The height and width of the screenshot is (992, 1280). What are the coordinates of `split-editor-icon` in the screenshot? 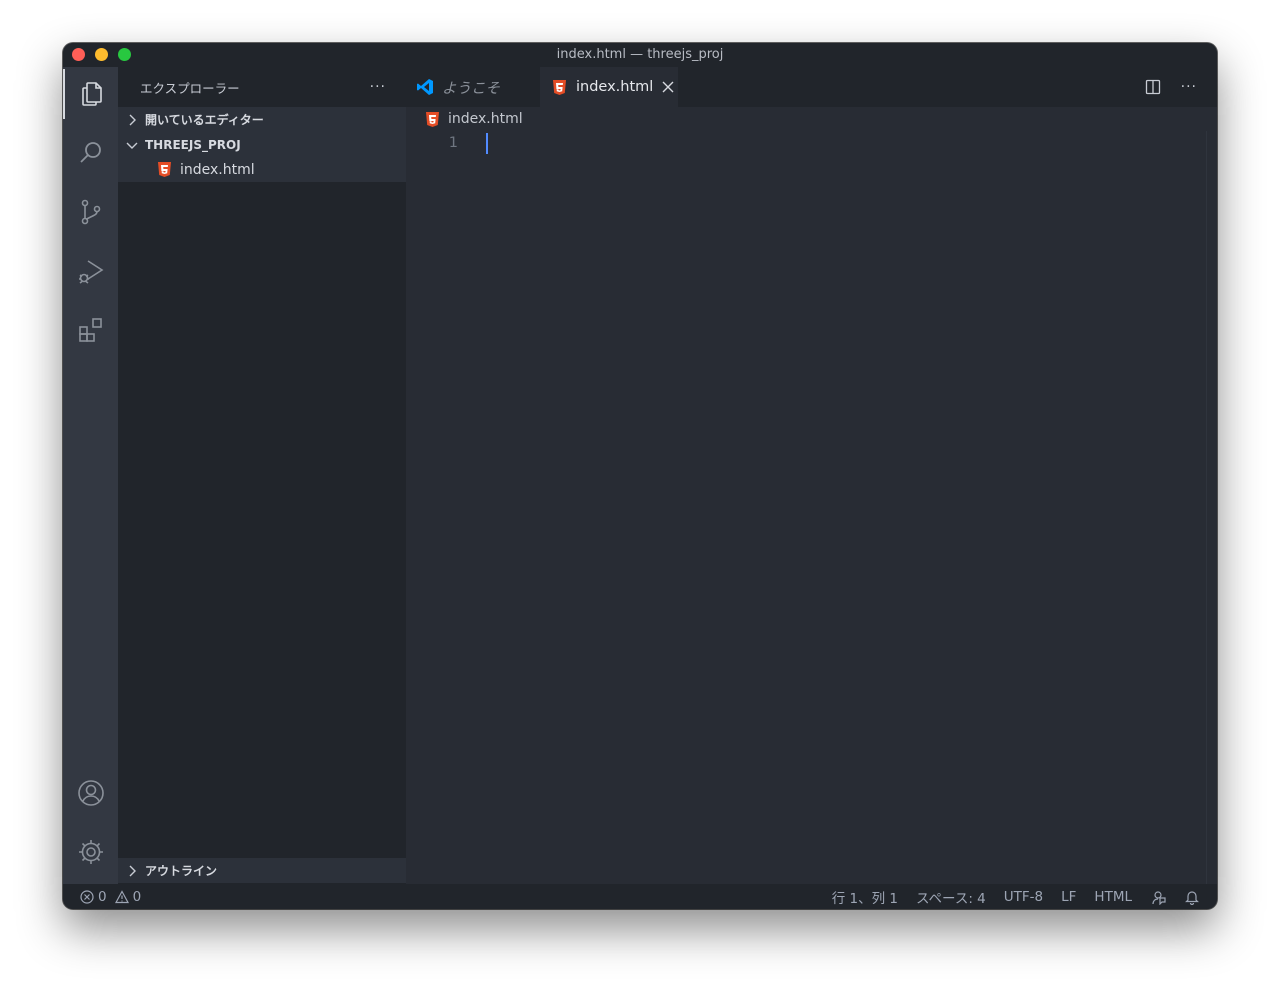 It's located at (1153, 87).